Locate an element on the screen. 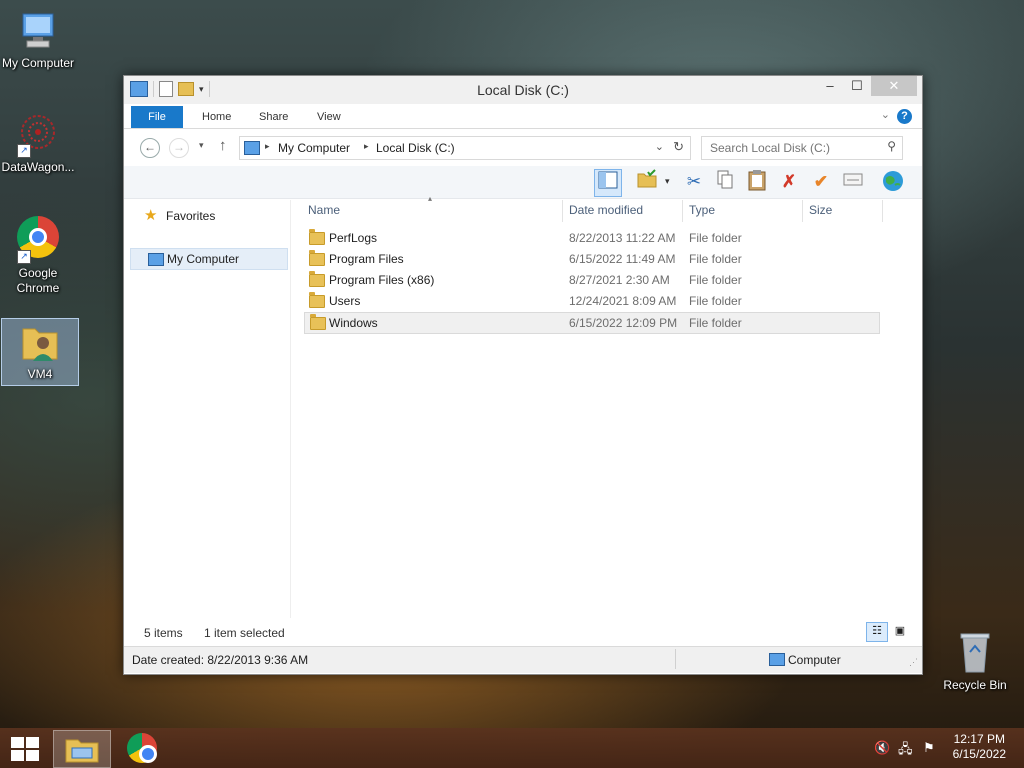  up-button: ↑ is located at coordinates (223, 145).